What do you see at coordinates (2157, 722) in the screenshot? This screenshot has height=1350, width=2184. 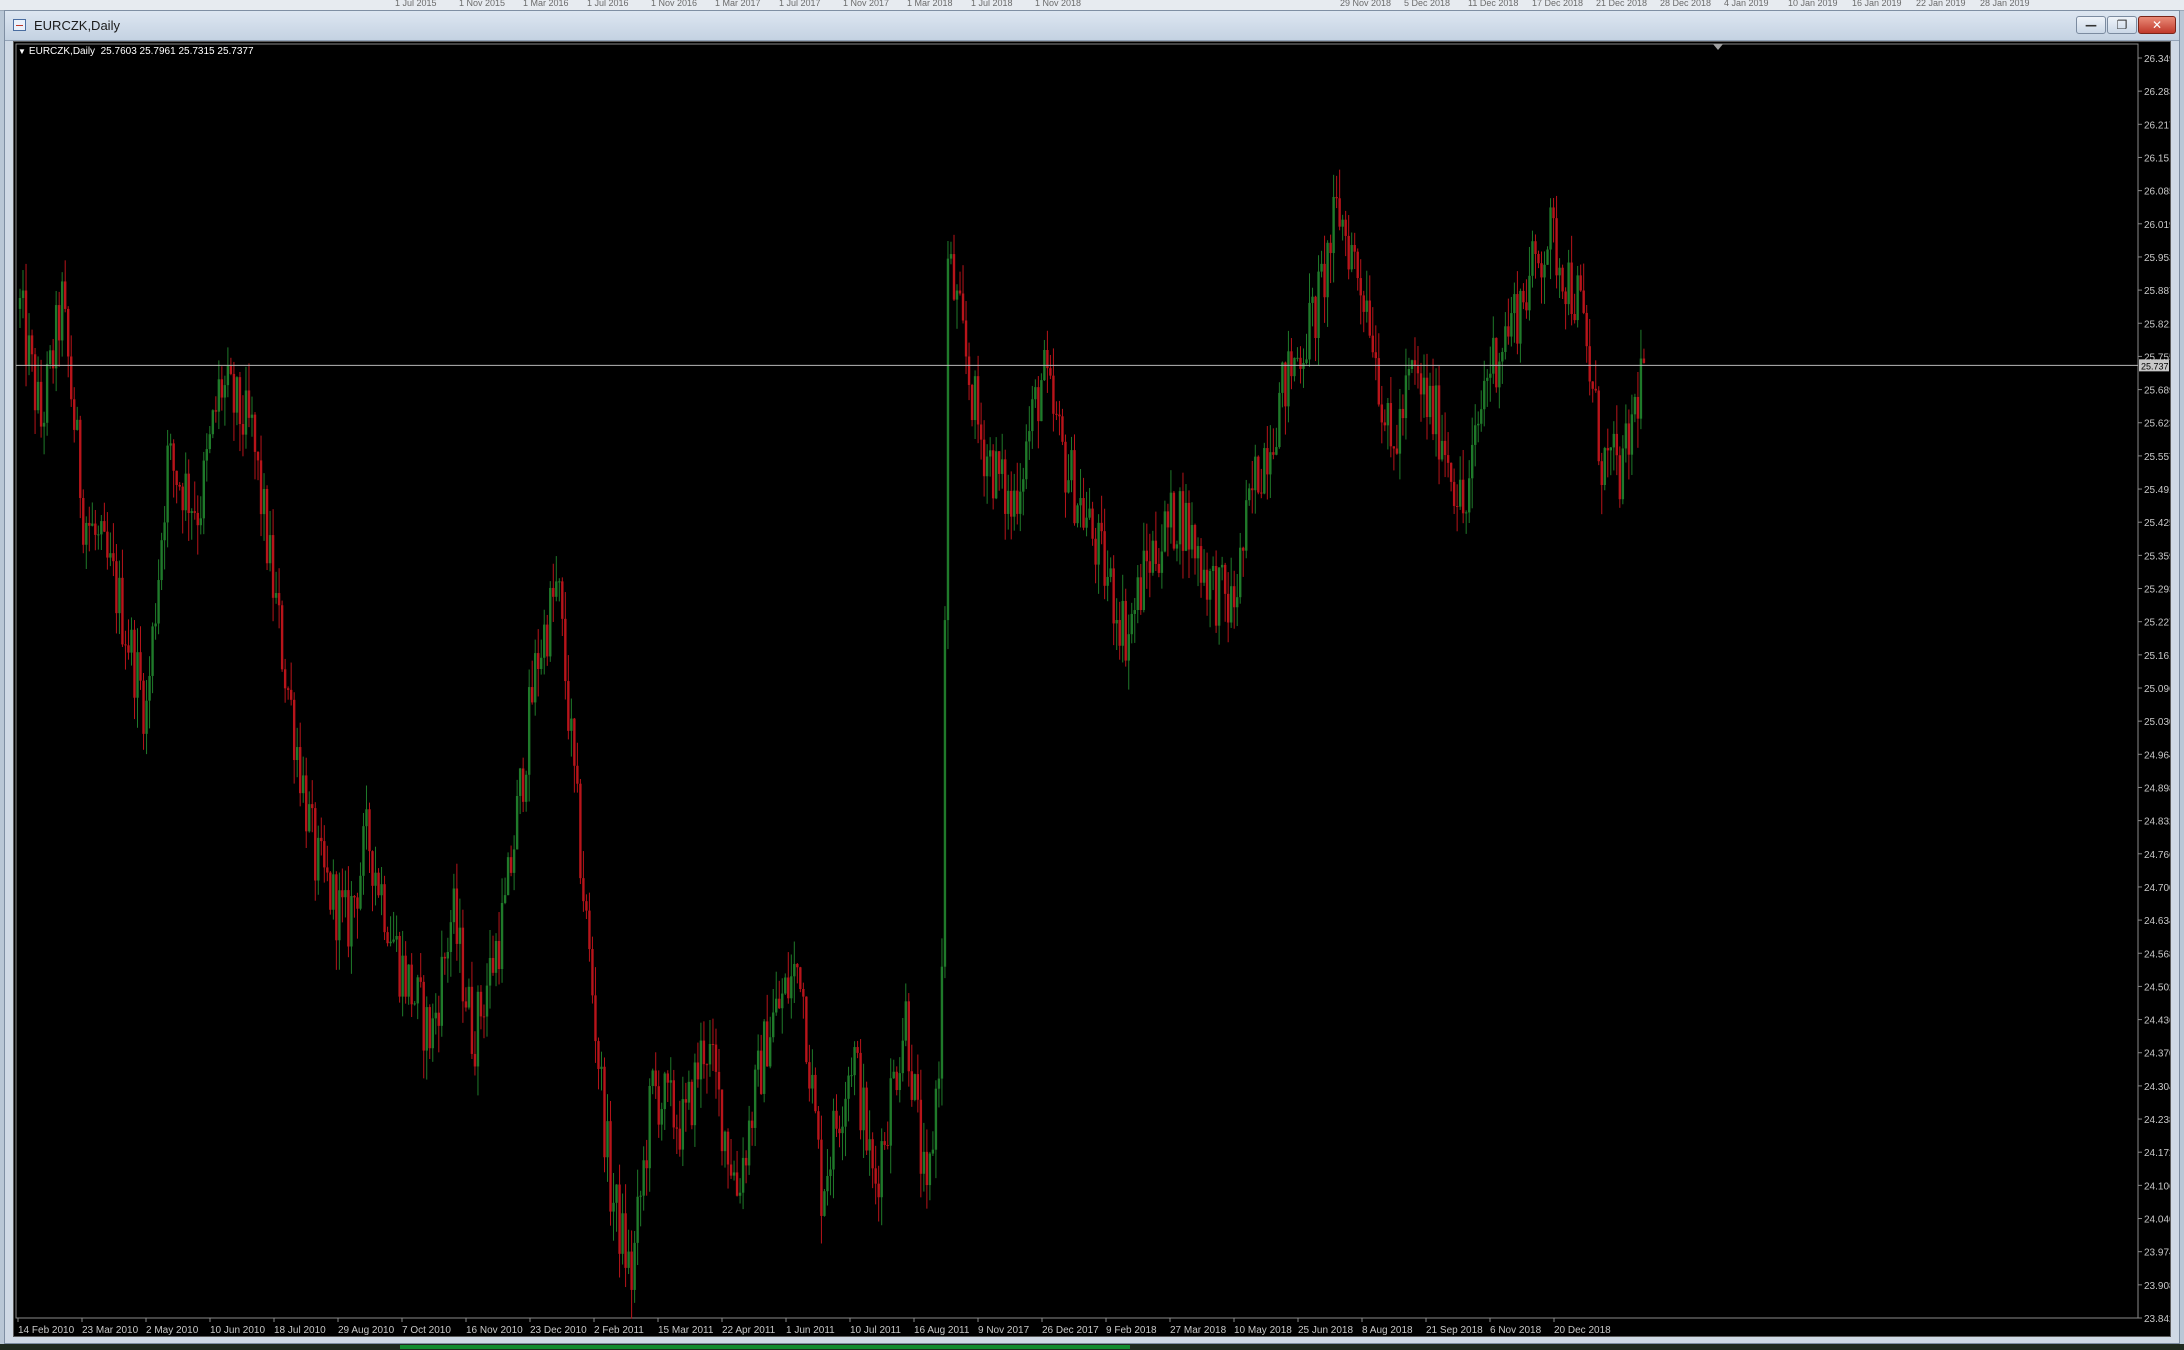 I see `y-axis-tick-label: 25.0305` at bounding box center [2157, 722].